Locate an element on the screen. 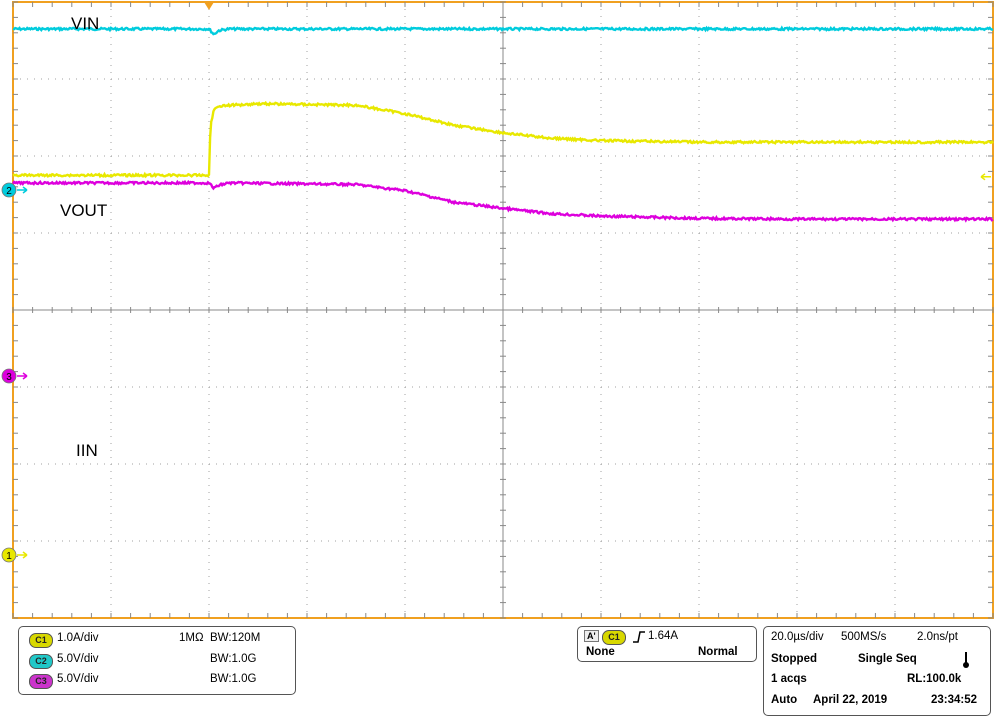  channel-1-marker-arrow is located at coordinates (22, 555).